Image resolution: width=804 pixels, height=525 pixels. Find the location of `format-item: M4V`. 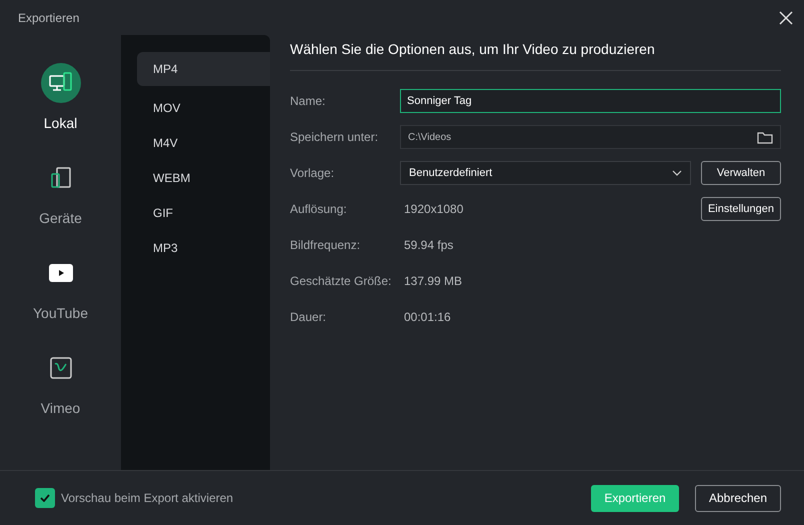

format-item: M4V is located at coordinates (203, 143).